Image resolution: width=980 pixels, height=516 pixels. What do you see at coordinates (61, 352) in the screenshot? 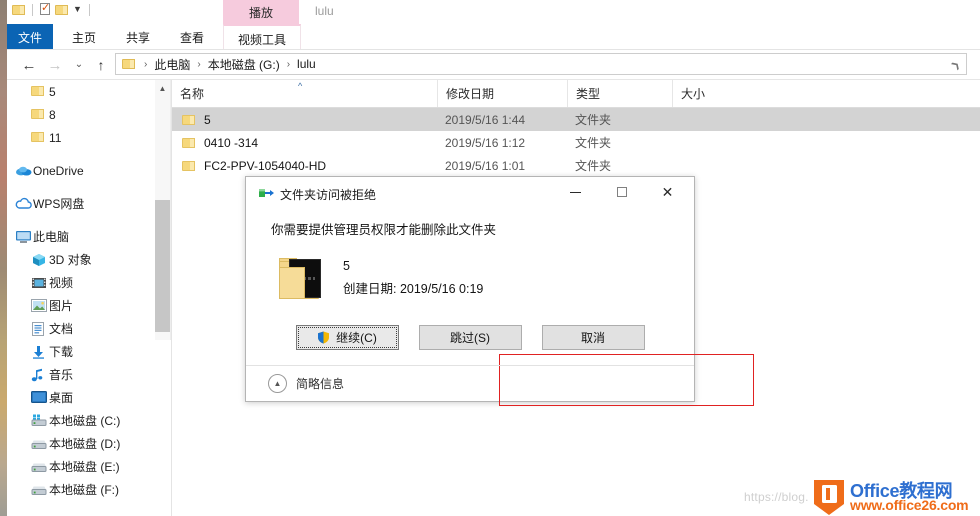
I see `sidebar-item-label: 下载` at bounding box center [61, 352].